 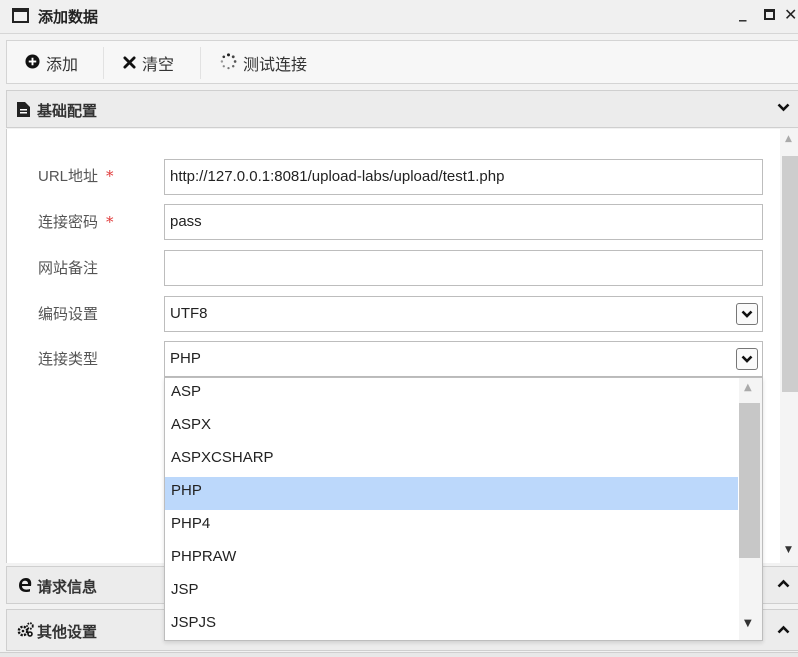 I want to click on x-icon, so click(x=129, y=63).